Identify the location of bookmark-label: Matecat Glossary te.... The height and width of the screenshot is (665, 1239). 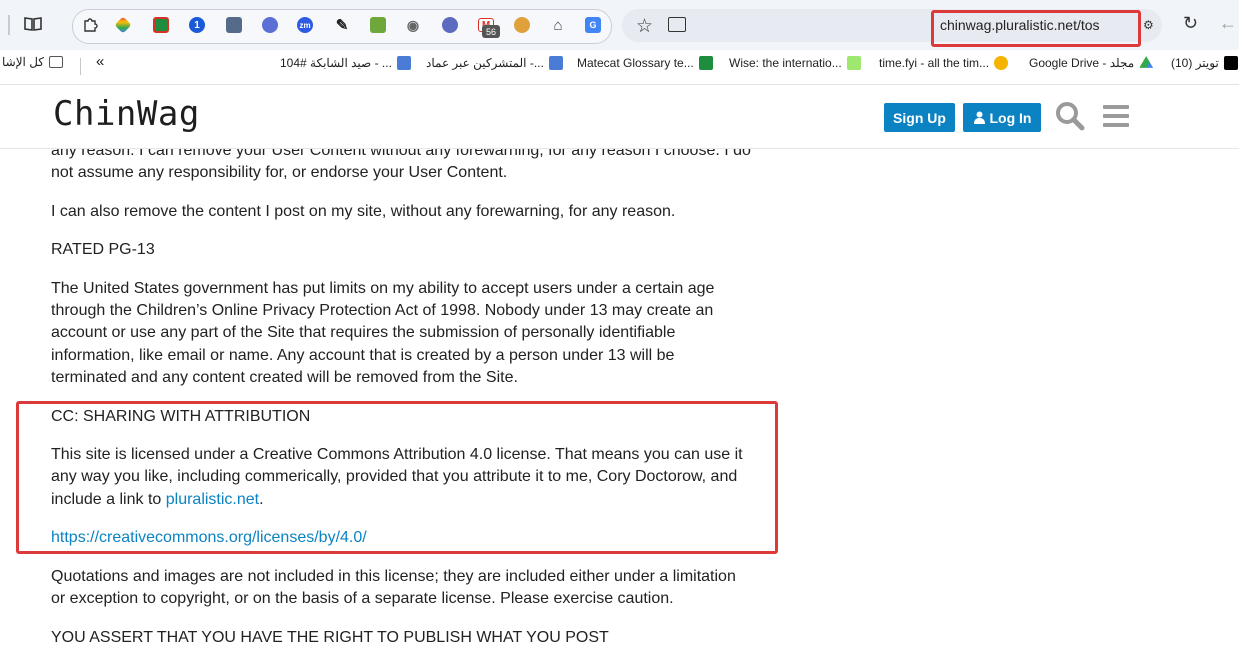
(635, 63).